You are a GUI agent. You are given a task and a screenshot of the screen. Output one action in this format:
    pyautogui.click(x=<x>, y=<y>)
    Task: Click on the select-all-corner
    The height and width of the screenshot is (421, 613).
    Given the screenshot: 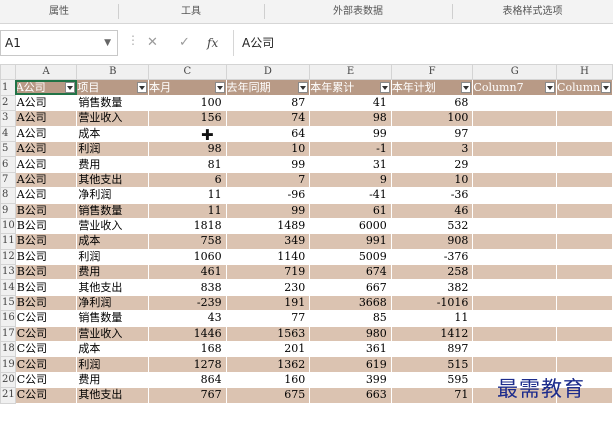 What is the action you would take?
    pyautogui.click(x=8, y=72)
    